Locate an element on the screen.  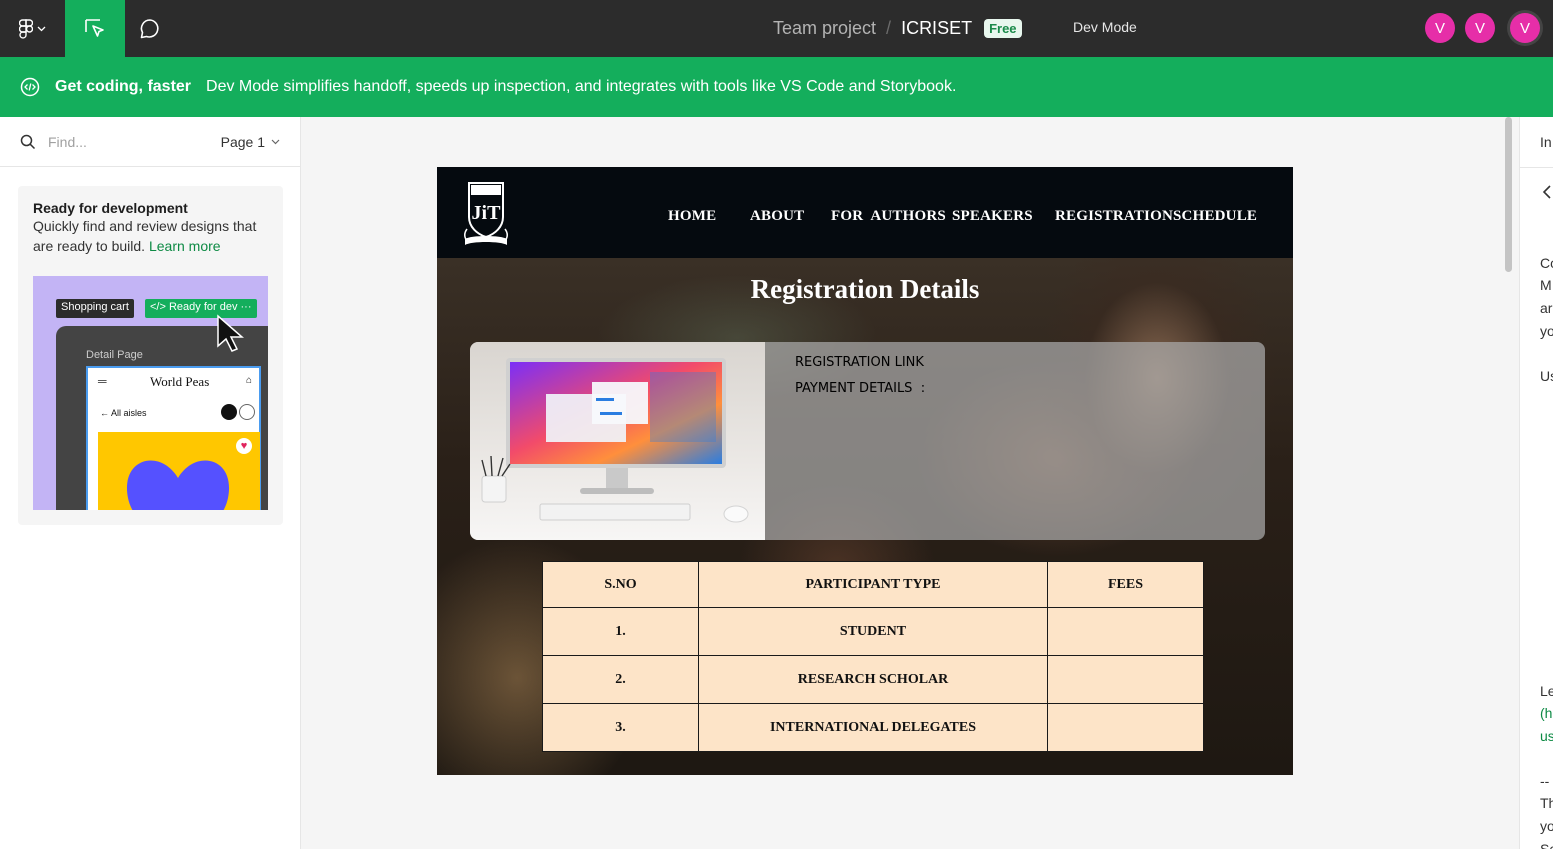
illustration-title: World Peas is located at coordinates (180, 381).